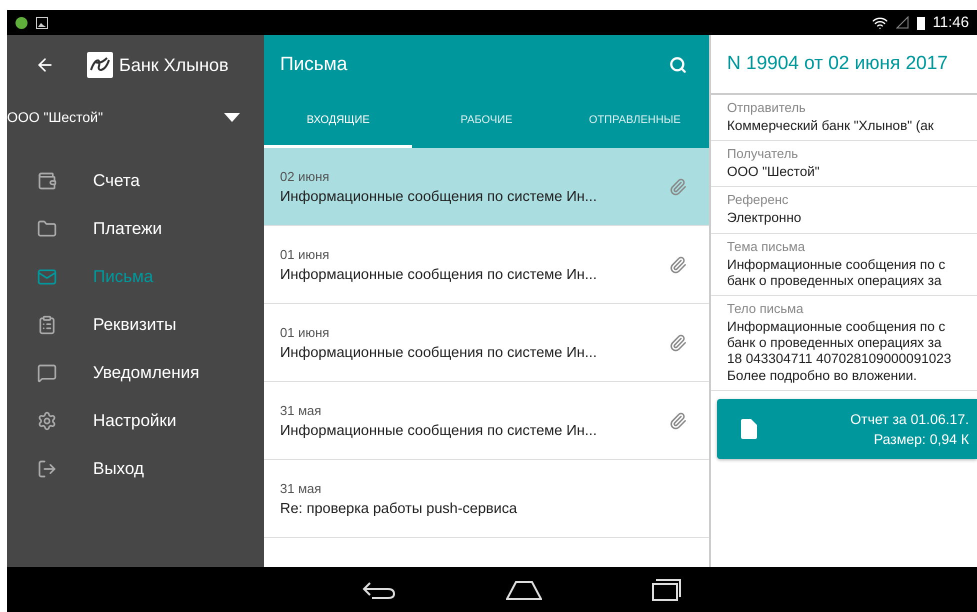  I want to click on menu-item: Выход, so click(135, 469).